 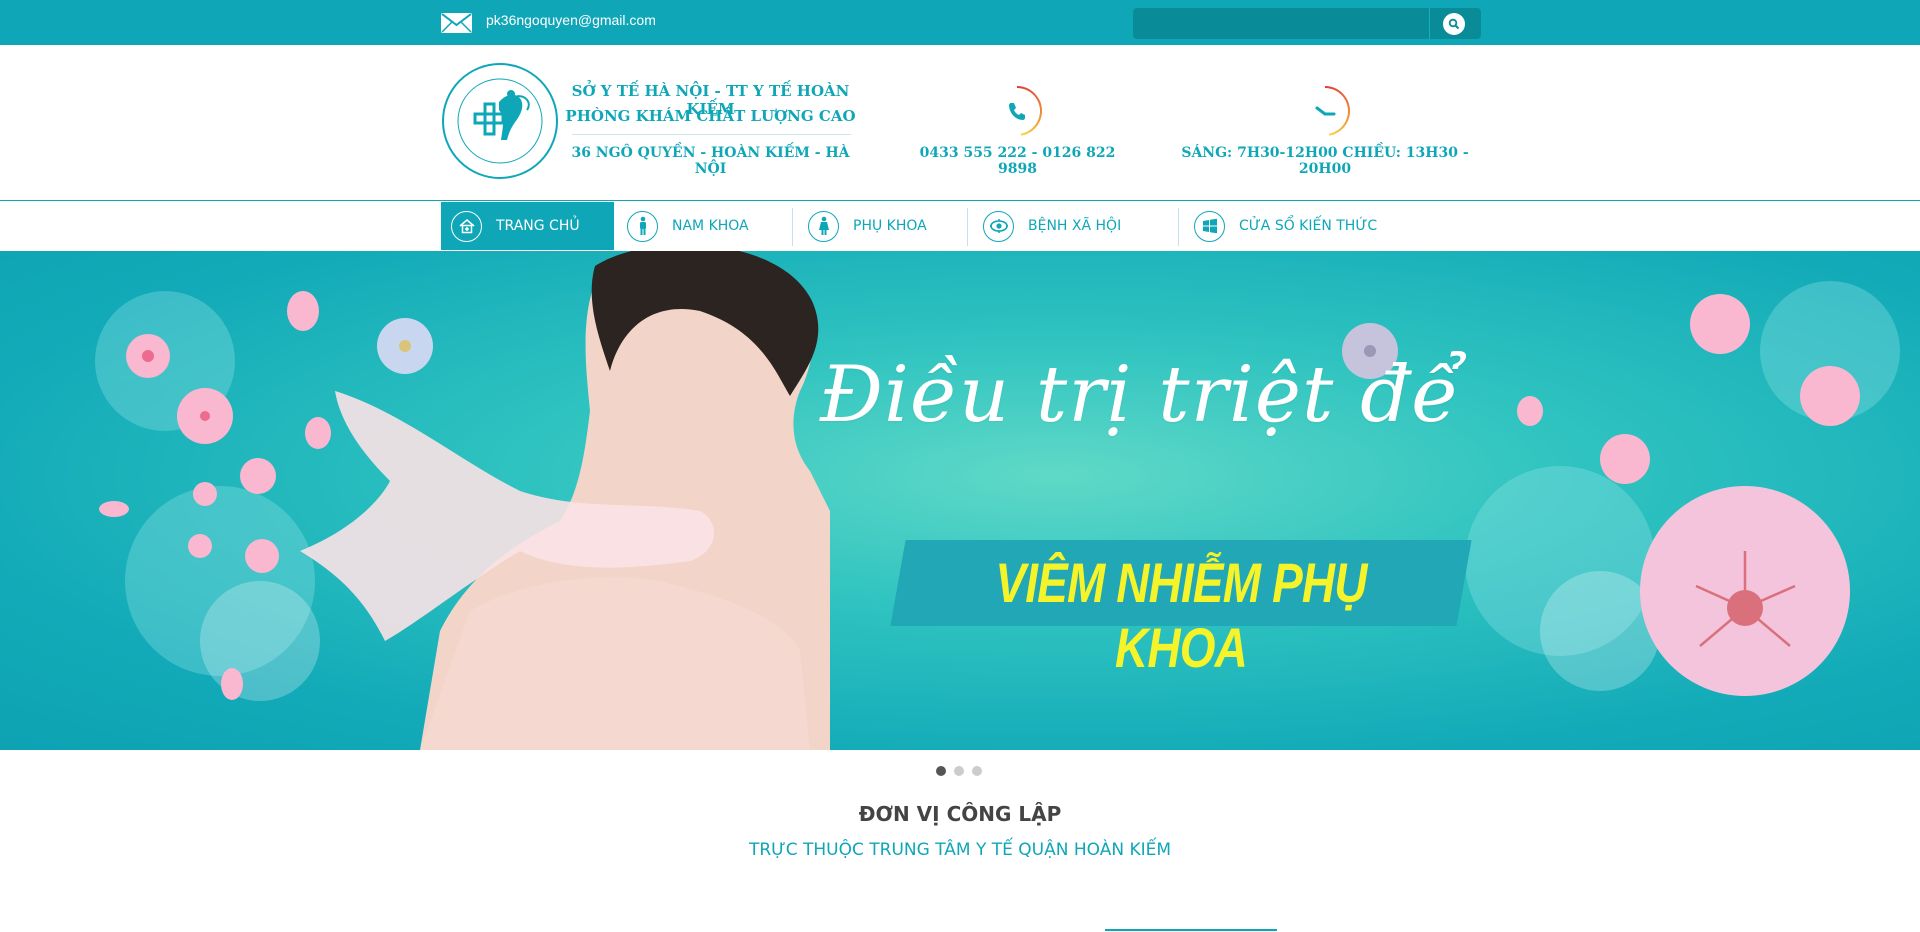 I want to click on banner-promo-text: VIÊM NHIỄM PHỤ KHOA, so click(x=1181, y=615).